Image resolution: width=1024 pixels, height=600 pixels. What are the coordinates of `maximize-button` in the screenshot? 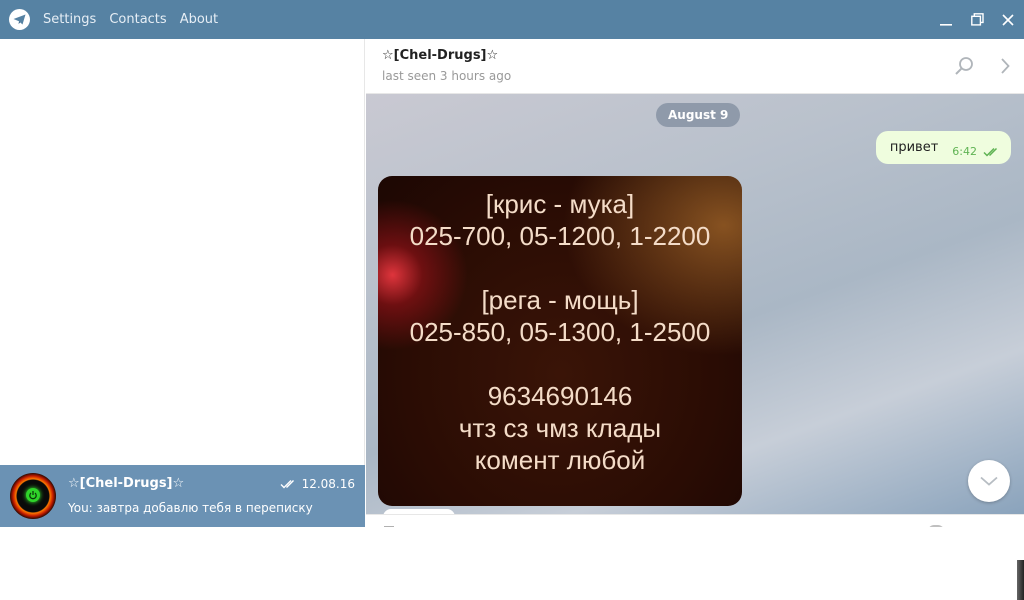 It's located at (977, 19).